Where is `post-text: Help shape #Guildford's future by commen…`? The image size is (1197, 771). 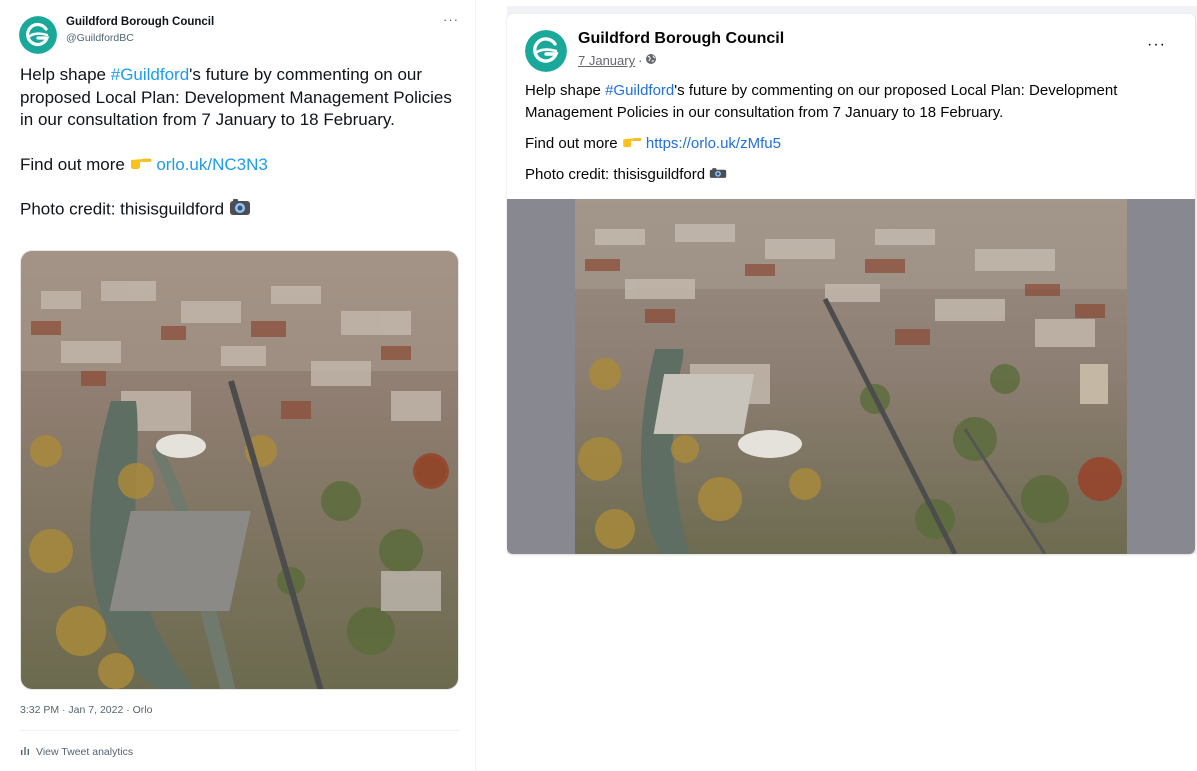
post-text: Help shape #Guildford's future by commen… is located at coordinates (857, 137).